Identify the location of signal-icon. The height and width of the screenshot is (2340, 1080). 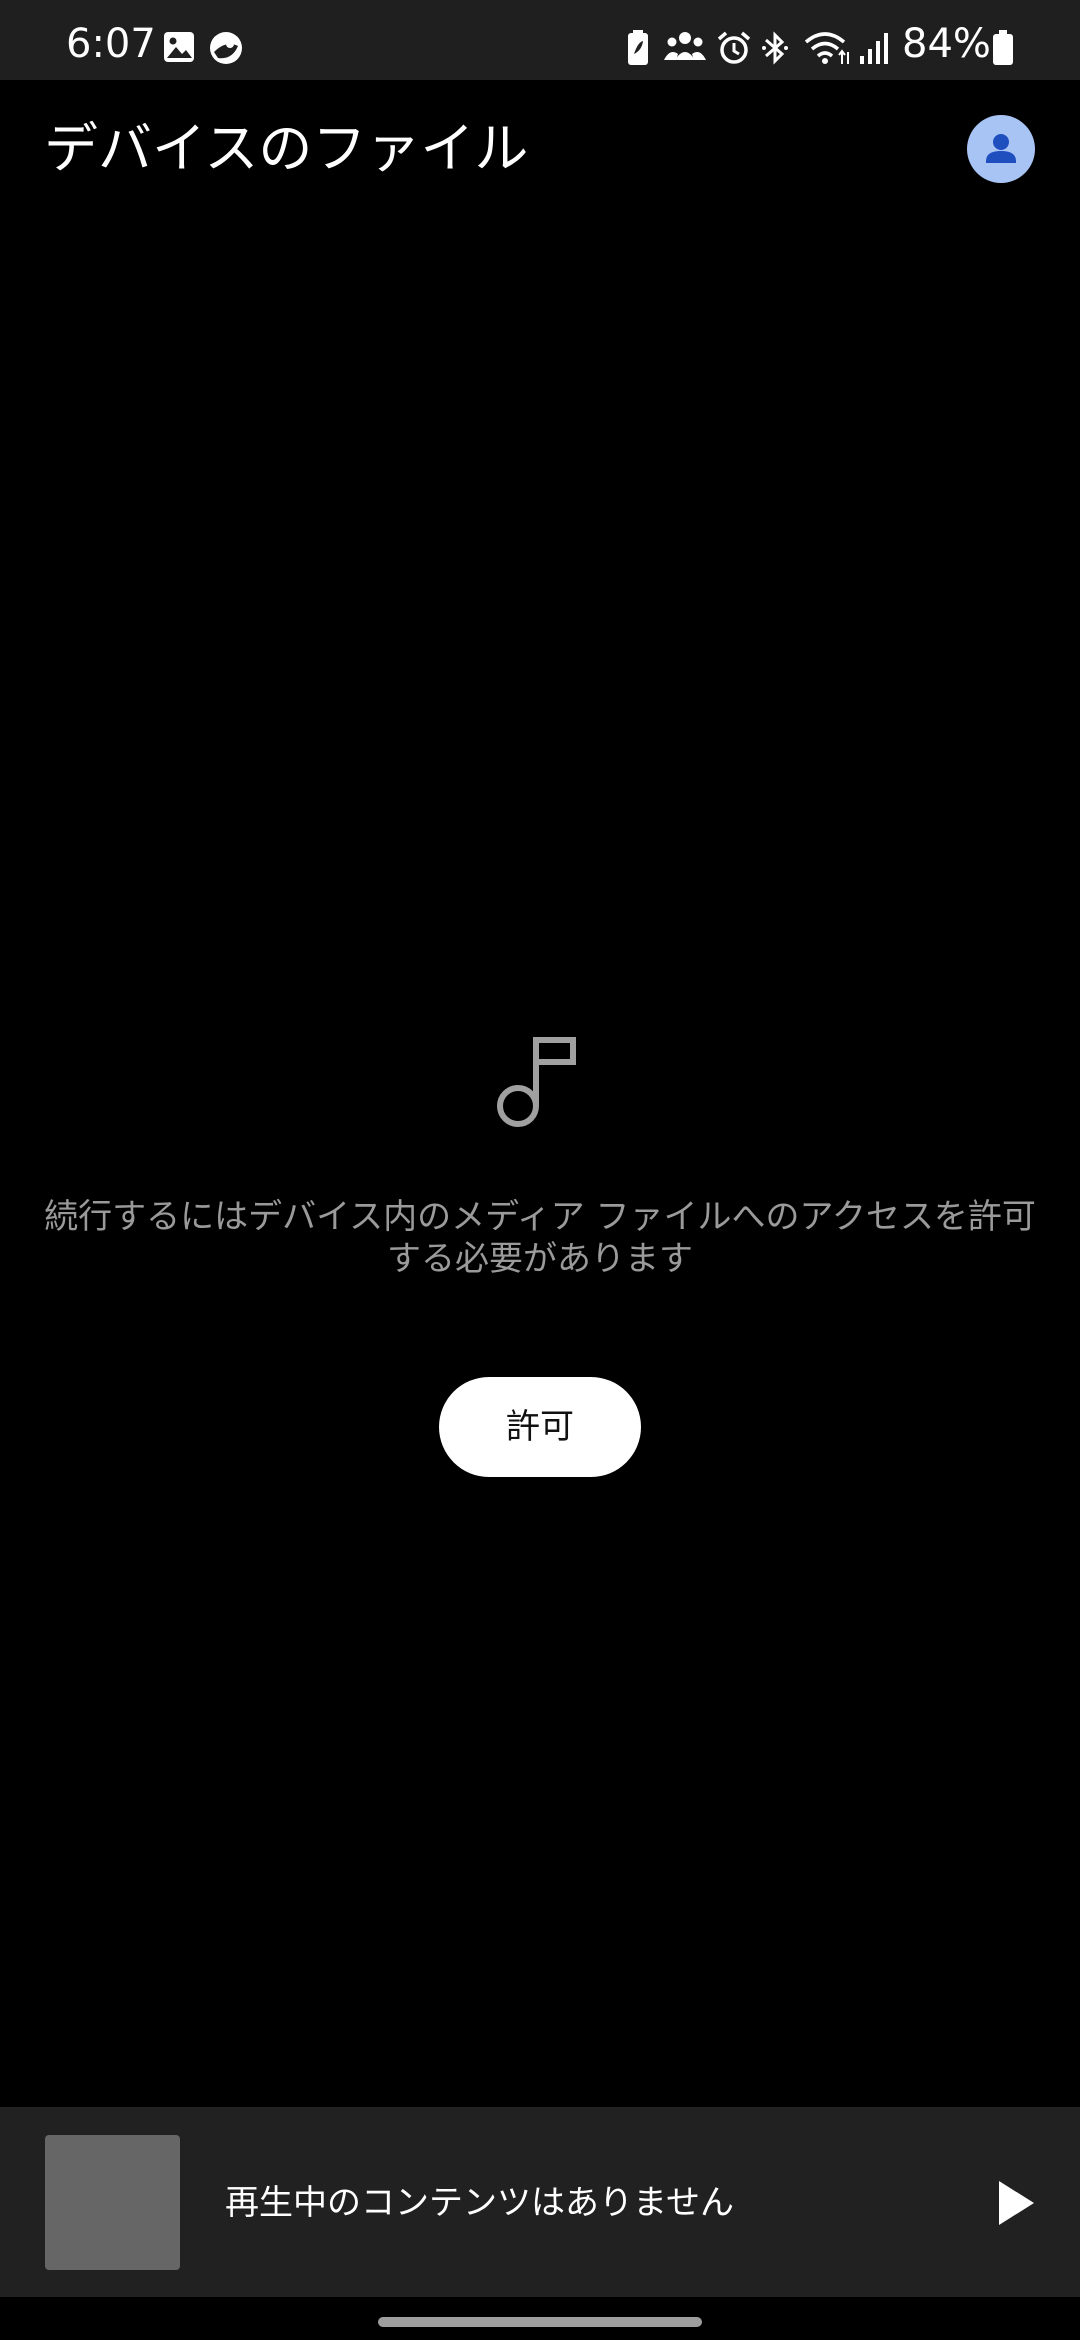
(874, 48).